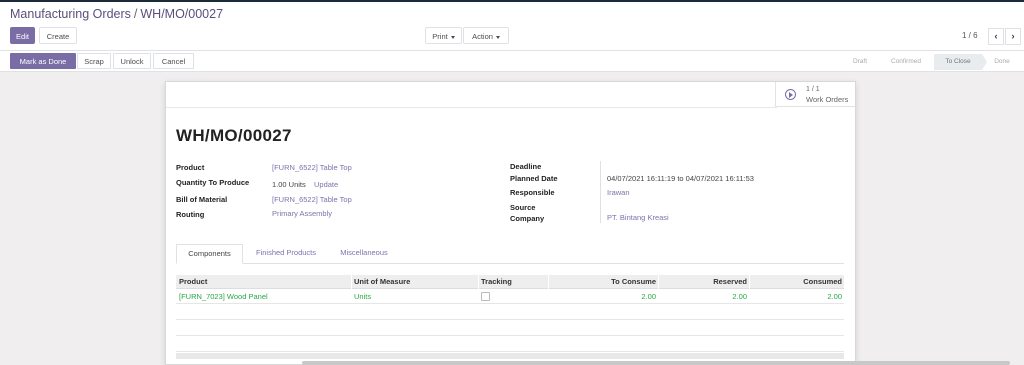 Image resolution: width=1024 pixels, height=365 pixels. Describe the element at coordinates (363, 296) in the screenshot. I see `row-uom: Units` at that location.